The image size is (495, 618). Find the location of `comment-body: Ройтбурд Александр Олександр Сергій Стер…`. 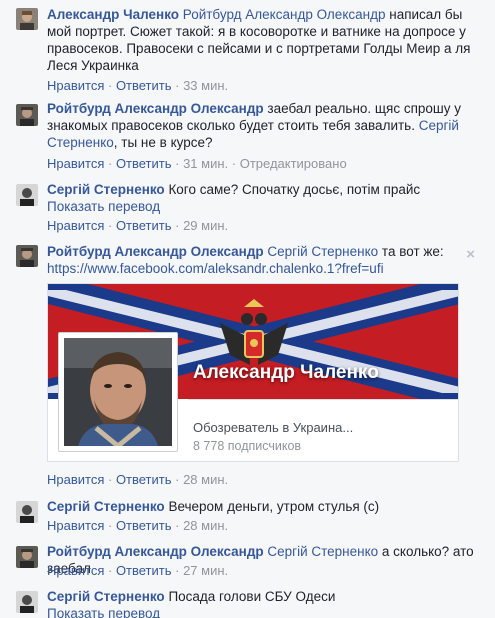

comment-body: Ройтбурд Александр Олександр Сергій Стер… is located at coordinates (262, 251).